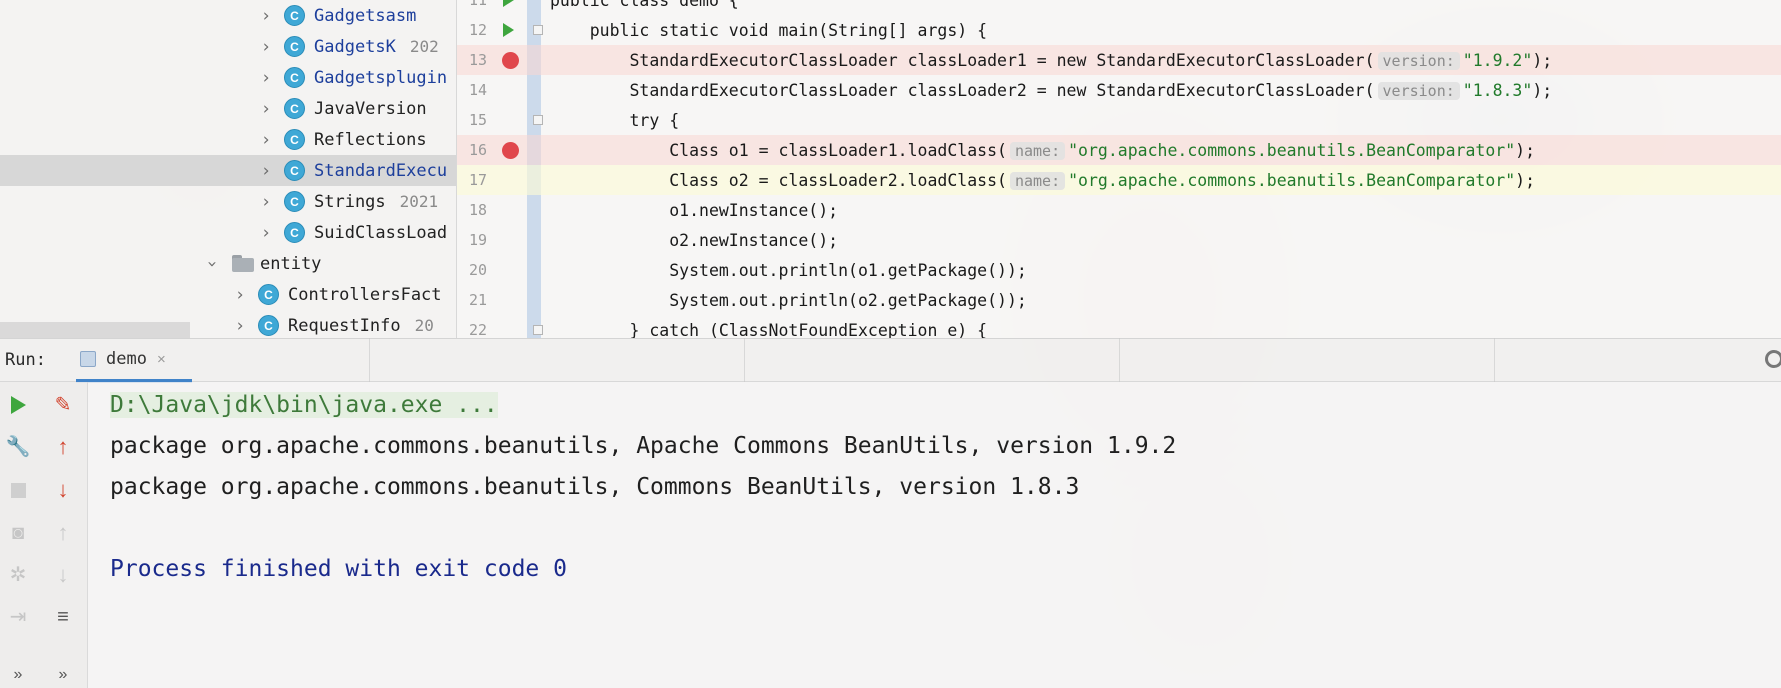 The width and height of the screenshot is (1781, 688). I want to click on tab-demo: demo ×, so click(134, 361).